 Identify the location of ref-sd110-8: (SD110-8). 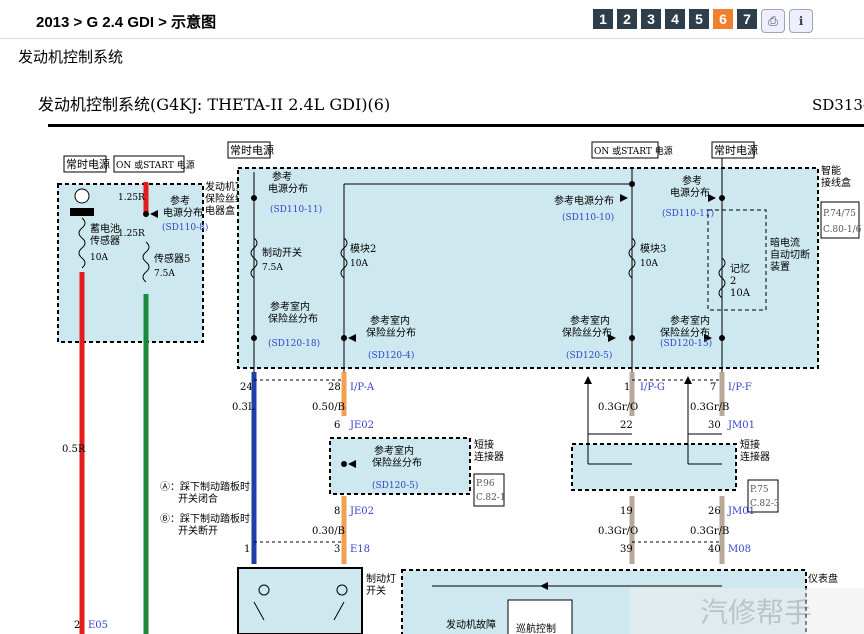
(185, 227).